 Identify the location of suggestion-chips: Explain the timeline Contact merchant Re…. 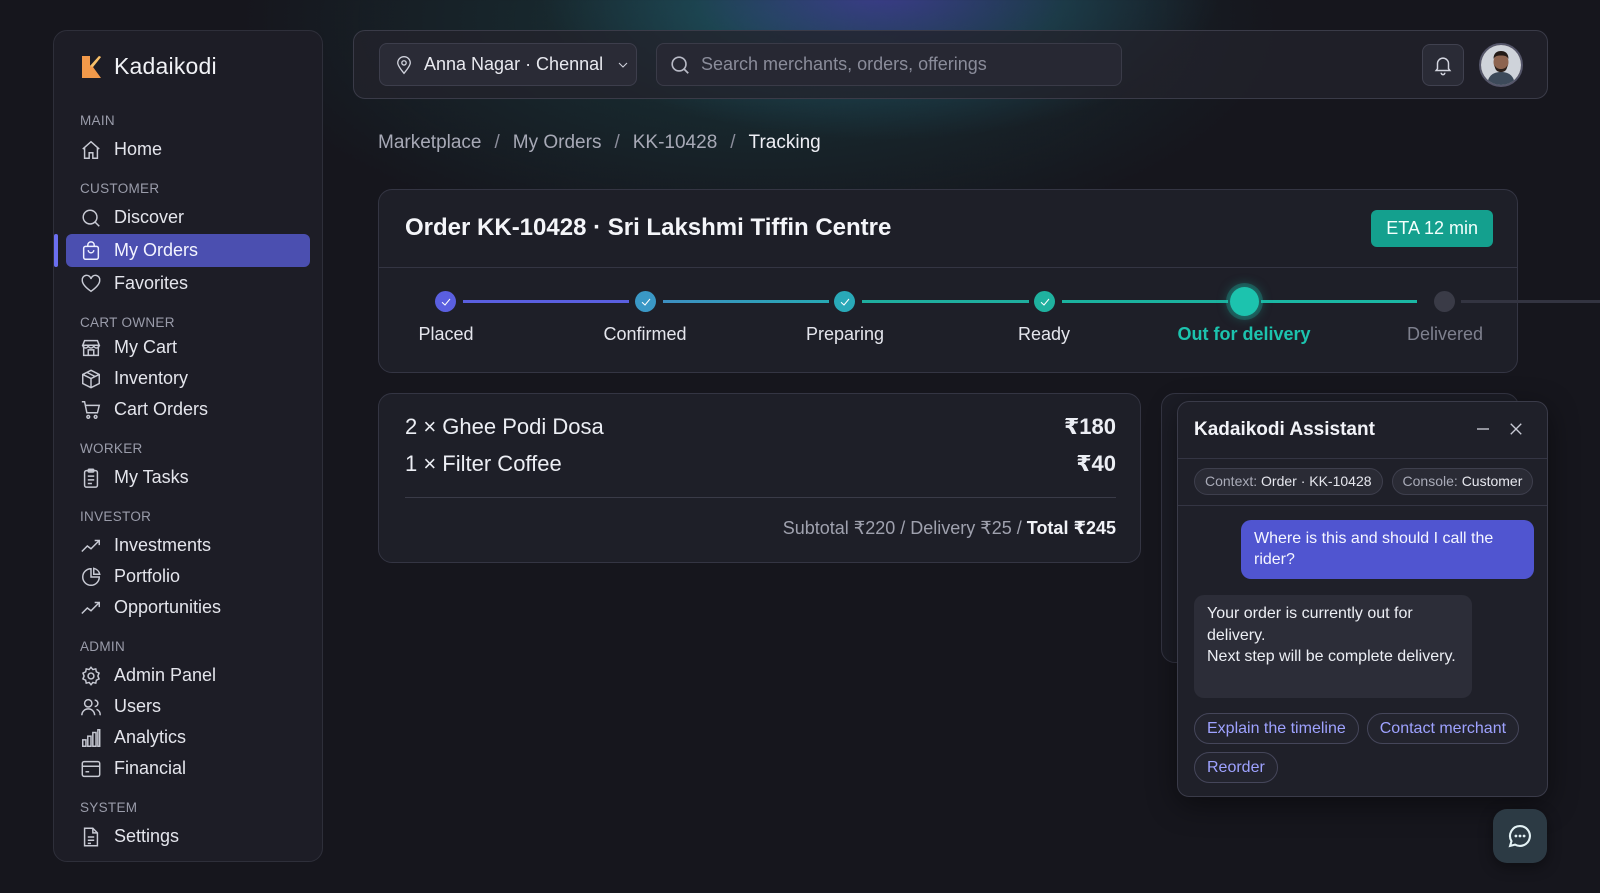
(1366, 748).